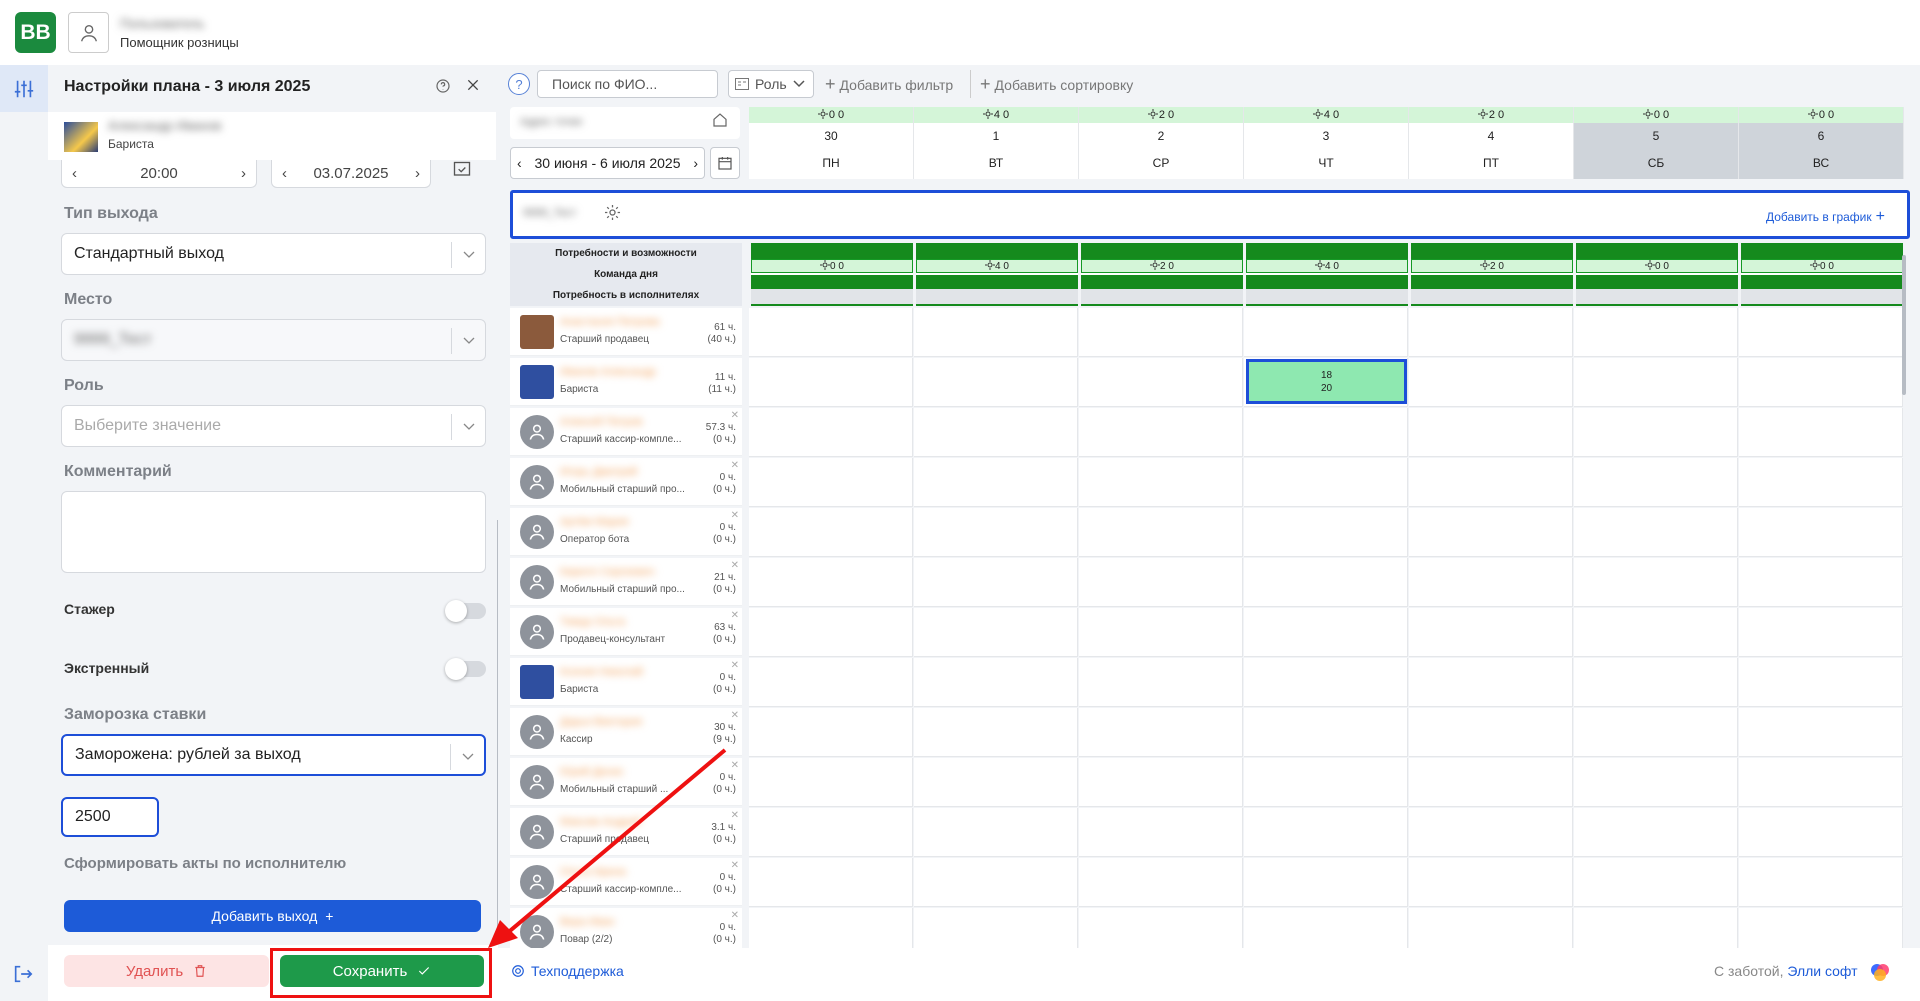 This screenshot has width=1920, height=1001. What do you see at coordinates (996, 143) in the screenshot?
I see `day-column-вт: 4 0 1 ВТ` at bounding box center [996, 143].